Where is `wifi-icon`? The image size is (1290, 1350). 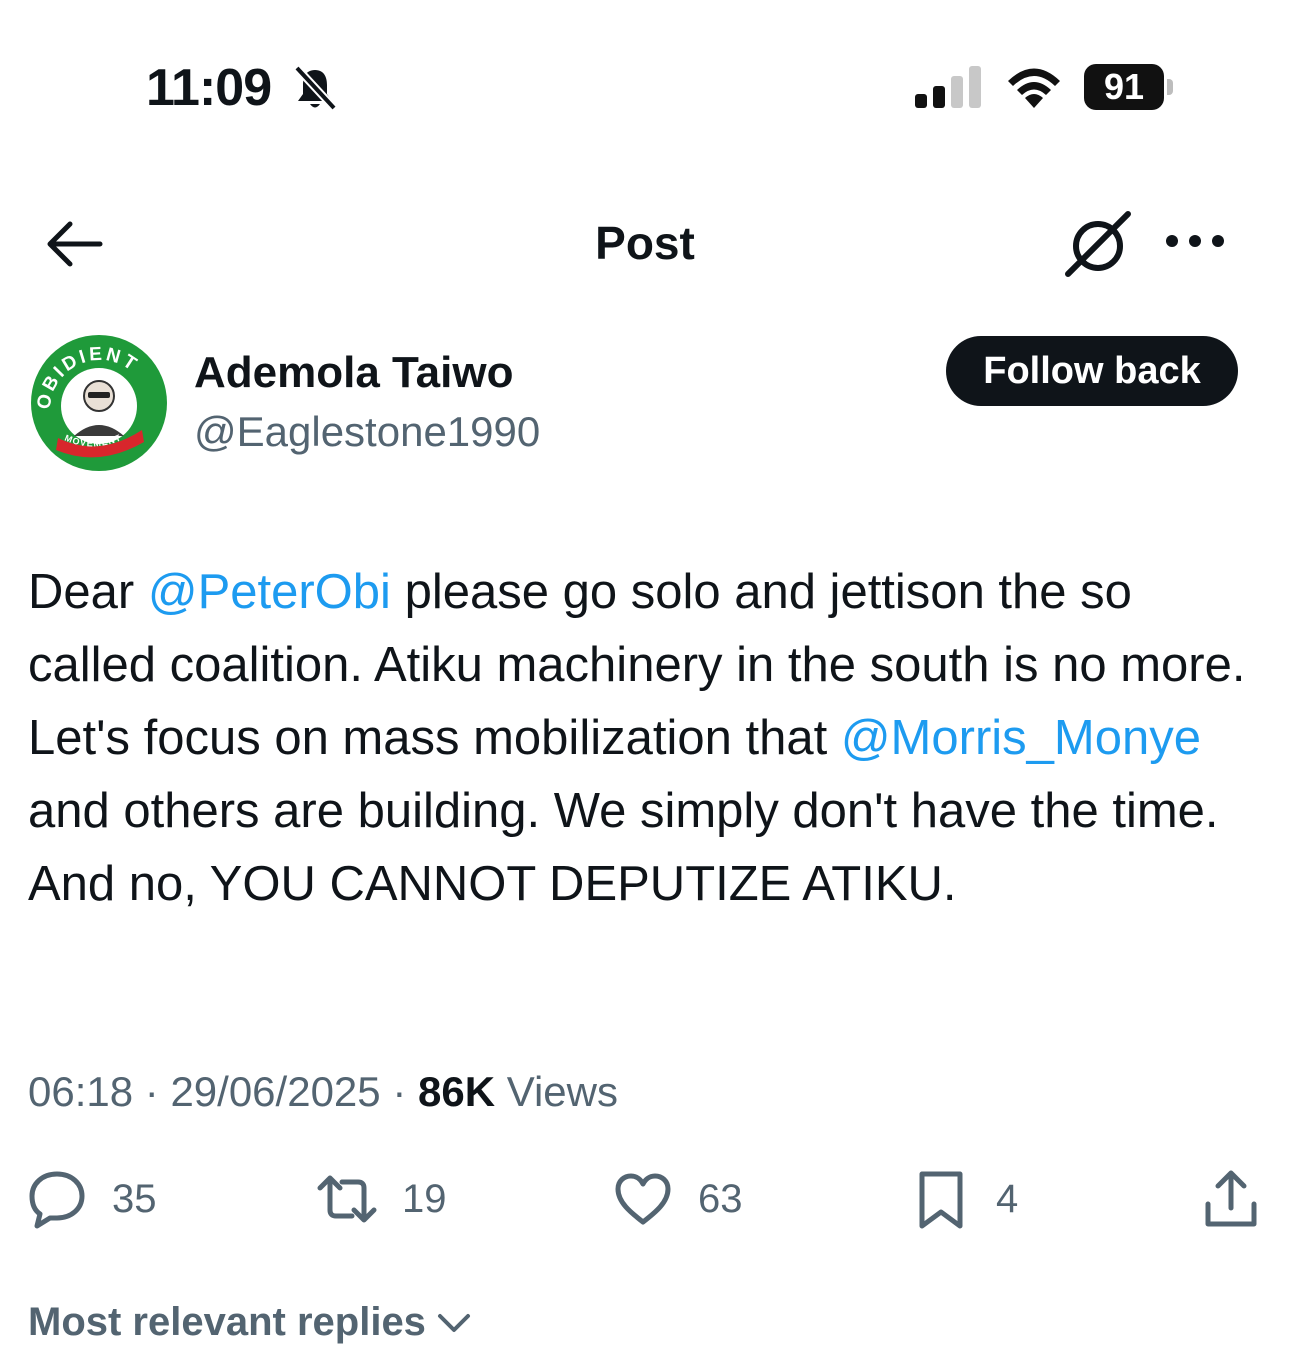 wifi-icon is located at coordinates (1034, 88).